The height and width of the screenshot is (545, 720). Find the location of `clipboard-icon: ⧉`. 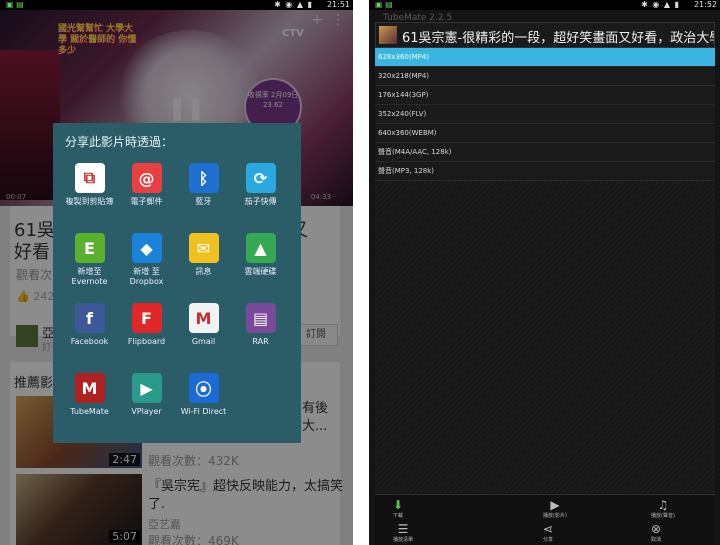

clipboard-icon: ⧉ is located at coordinates (89, 178).